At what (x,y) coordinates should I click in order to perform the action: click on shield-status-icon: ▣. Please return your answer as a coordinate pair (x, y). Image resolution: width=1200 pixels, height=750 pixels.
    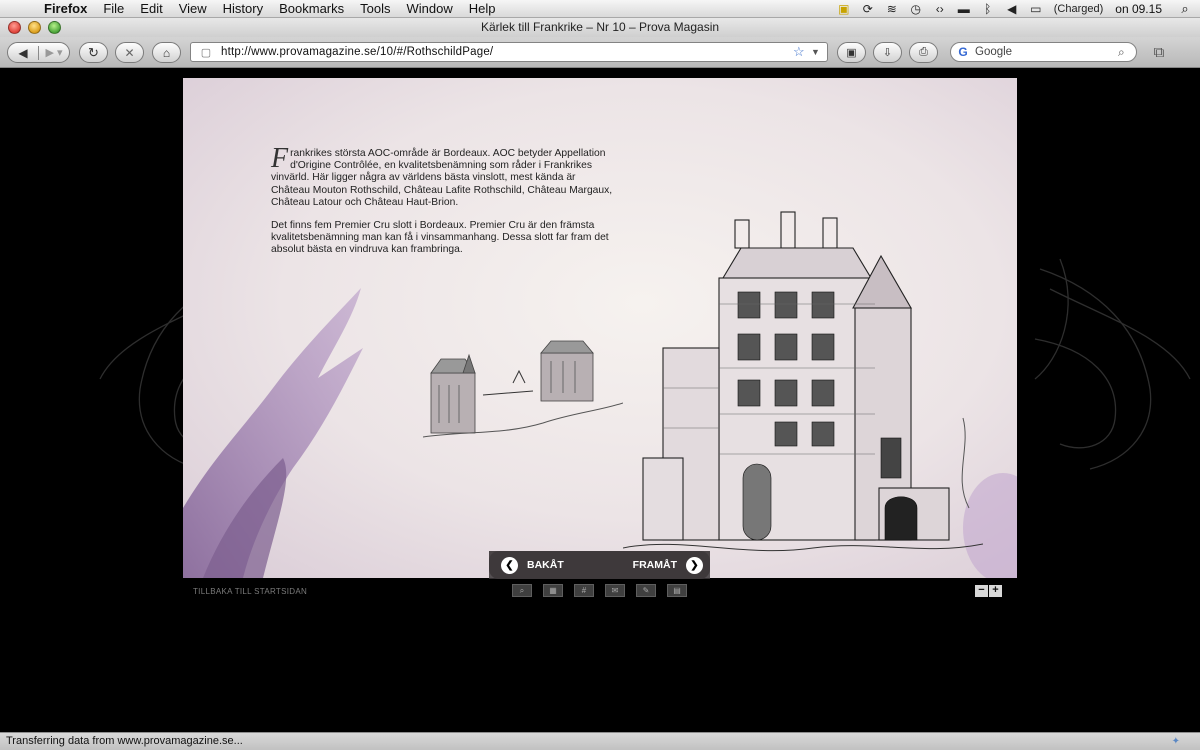
    Looking at the image, I should click on (844, 9).